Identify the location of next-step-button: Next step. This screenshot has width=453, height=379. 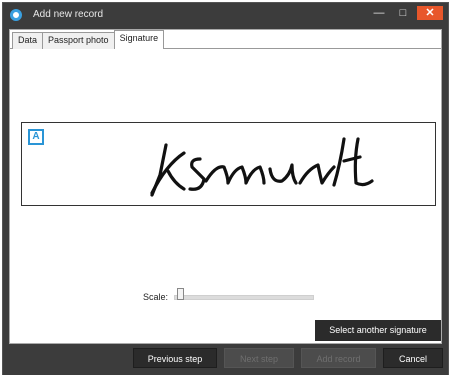
(259, 358).